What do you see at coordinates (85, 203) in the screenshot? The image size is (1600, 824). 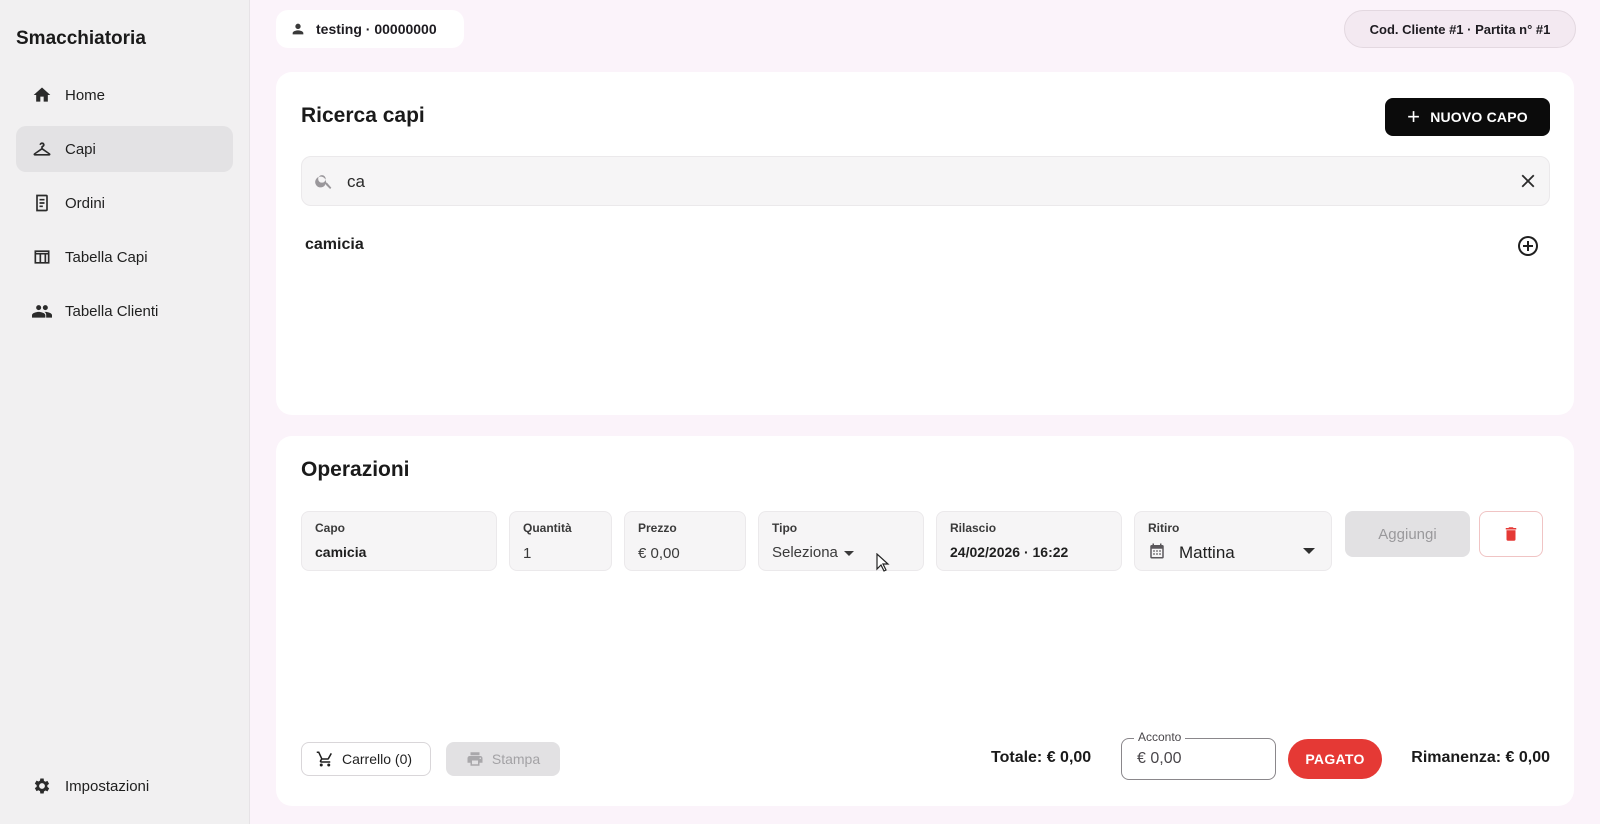 I see `sidebar-item-label: Ordini` at bounding box center [85, 203].